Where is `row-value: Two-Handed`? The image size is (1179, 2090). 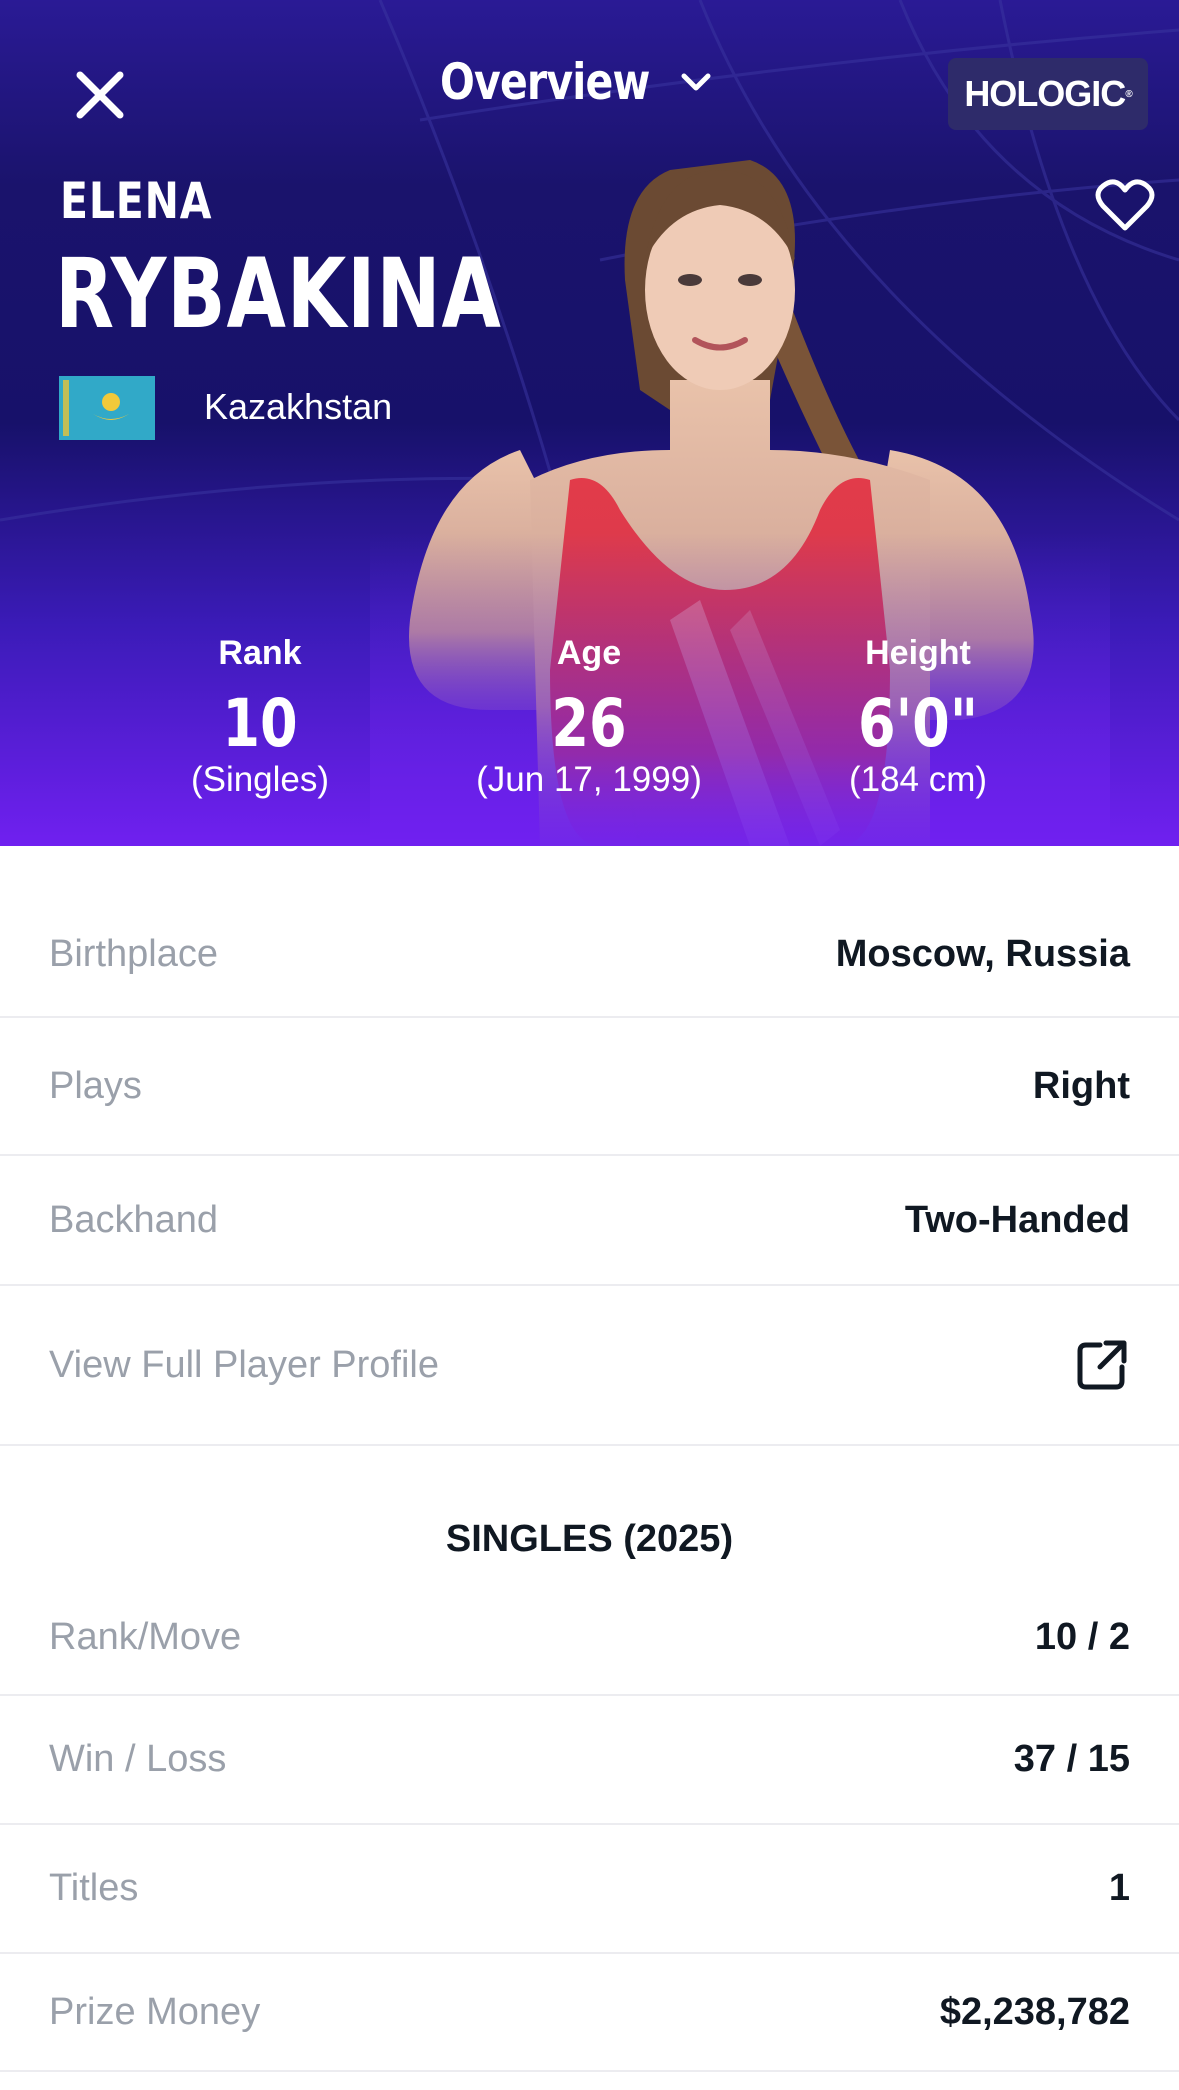
row-value: Two-Handed is located at coordinates (1017, 1219).